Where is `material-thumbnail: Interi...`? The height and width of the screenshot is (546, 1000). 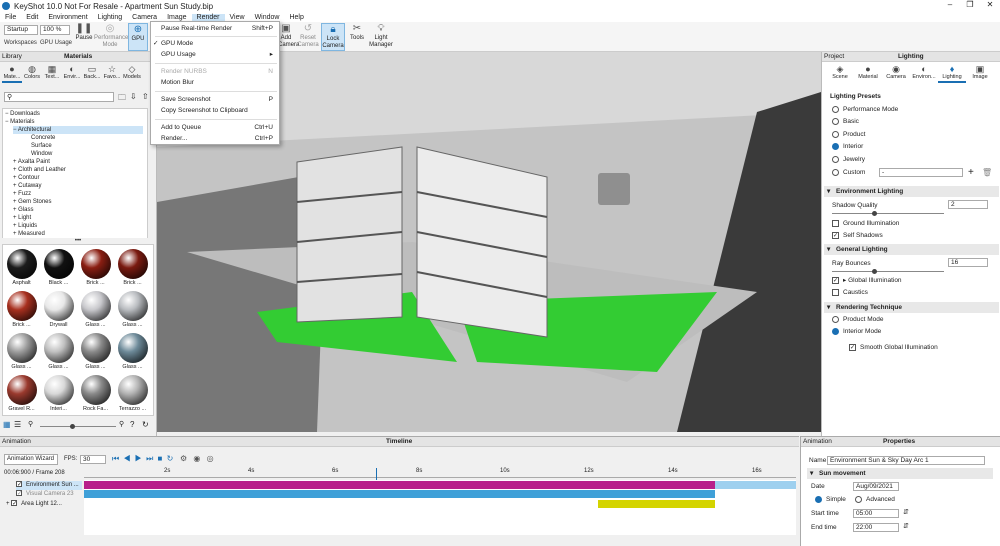 material-thumbnail: Interi... is located at coordinates (58, 393).